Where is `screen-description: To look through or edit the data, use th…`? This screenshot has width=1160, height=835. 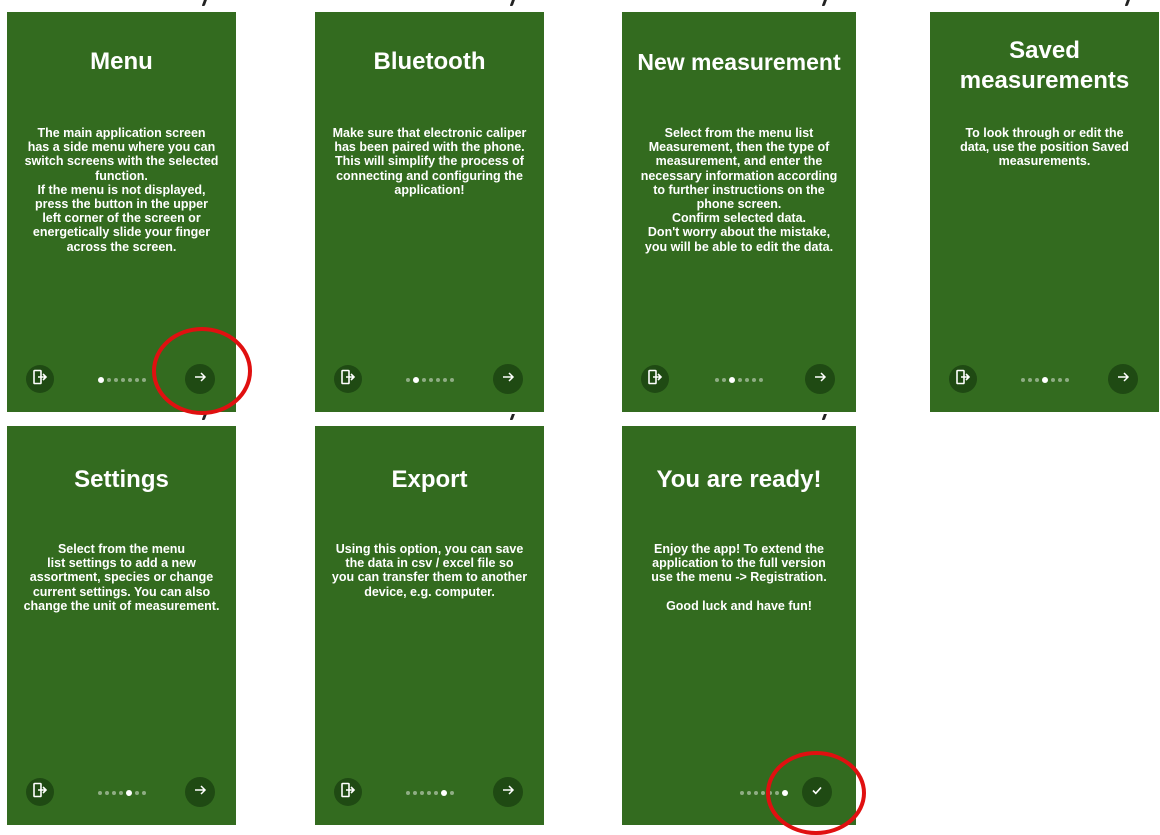 screen-description: To look through or edit the data, use th… is located at coordinates (1044, 147).